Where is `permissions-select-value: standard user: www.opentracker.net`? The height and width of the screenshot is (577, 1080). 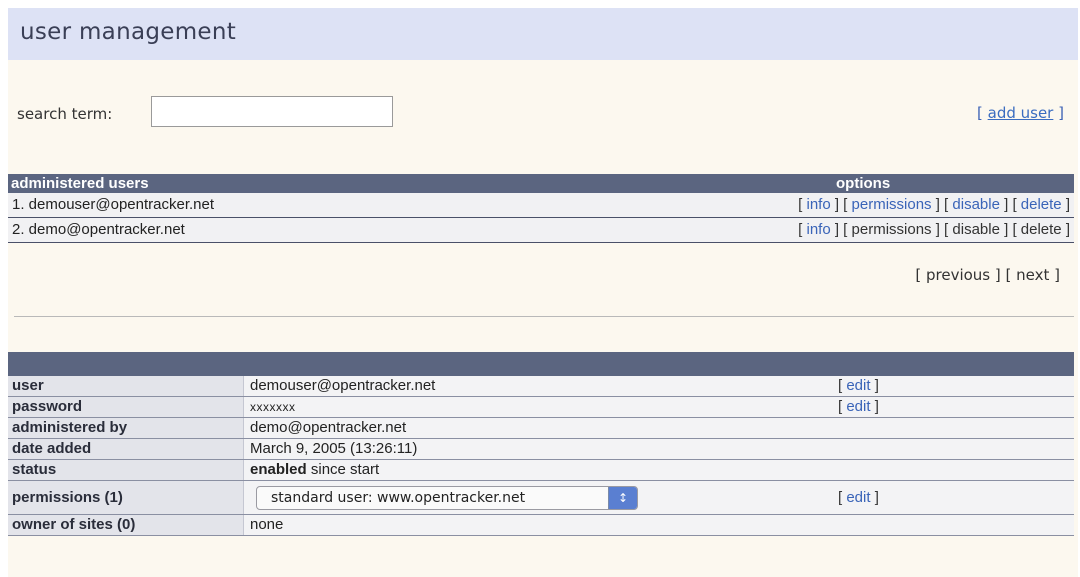
permissions-select-value: standard user: www.opentracker.net is located at coordinates (398, 498).